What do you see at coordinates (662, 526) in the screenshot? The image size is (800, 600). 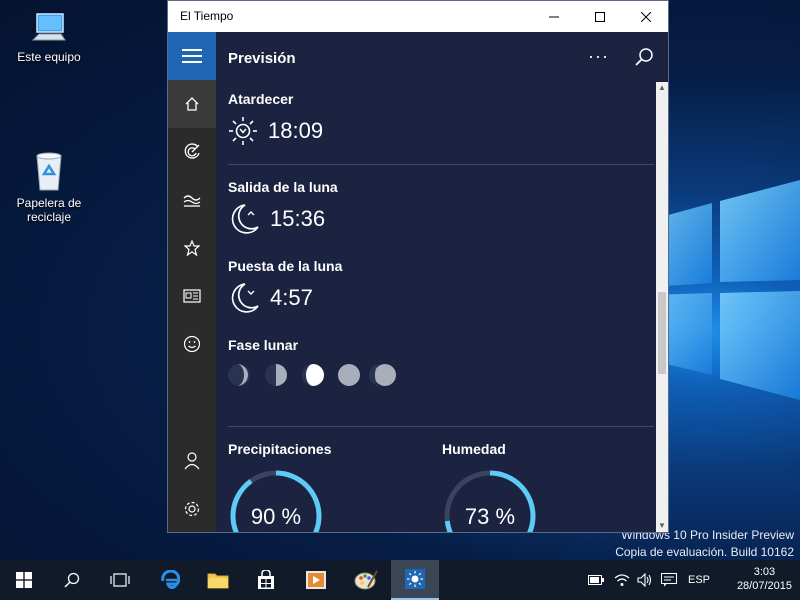 I see `scroll-down-arrow-icon: ▼` at bounding box center [662, 526].